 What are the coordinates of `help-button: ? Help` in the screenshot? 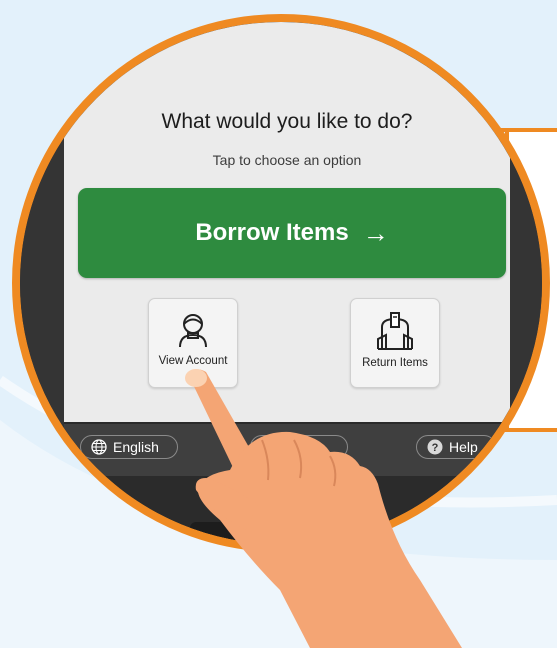 It's located at (456, 447).